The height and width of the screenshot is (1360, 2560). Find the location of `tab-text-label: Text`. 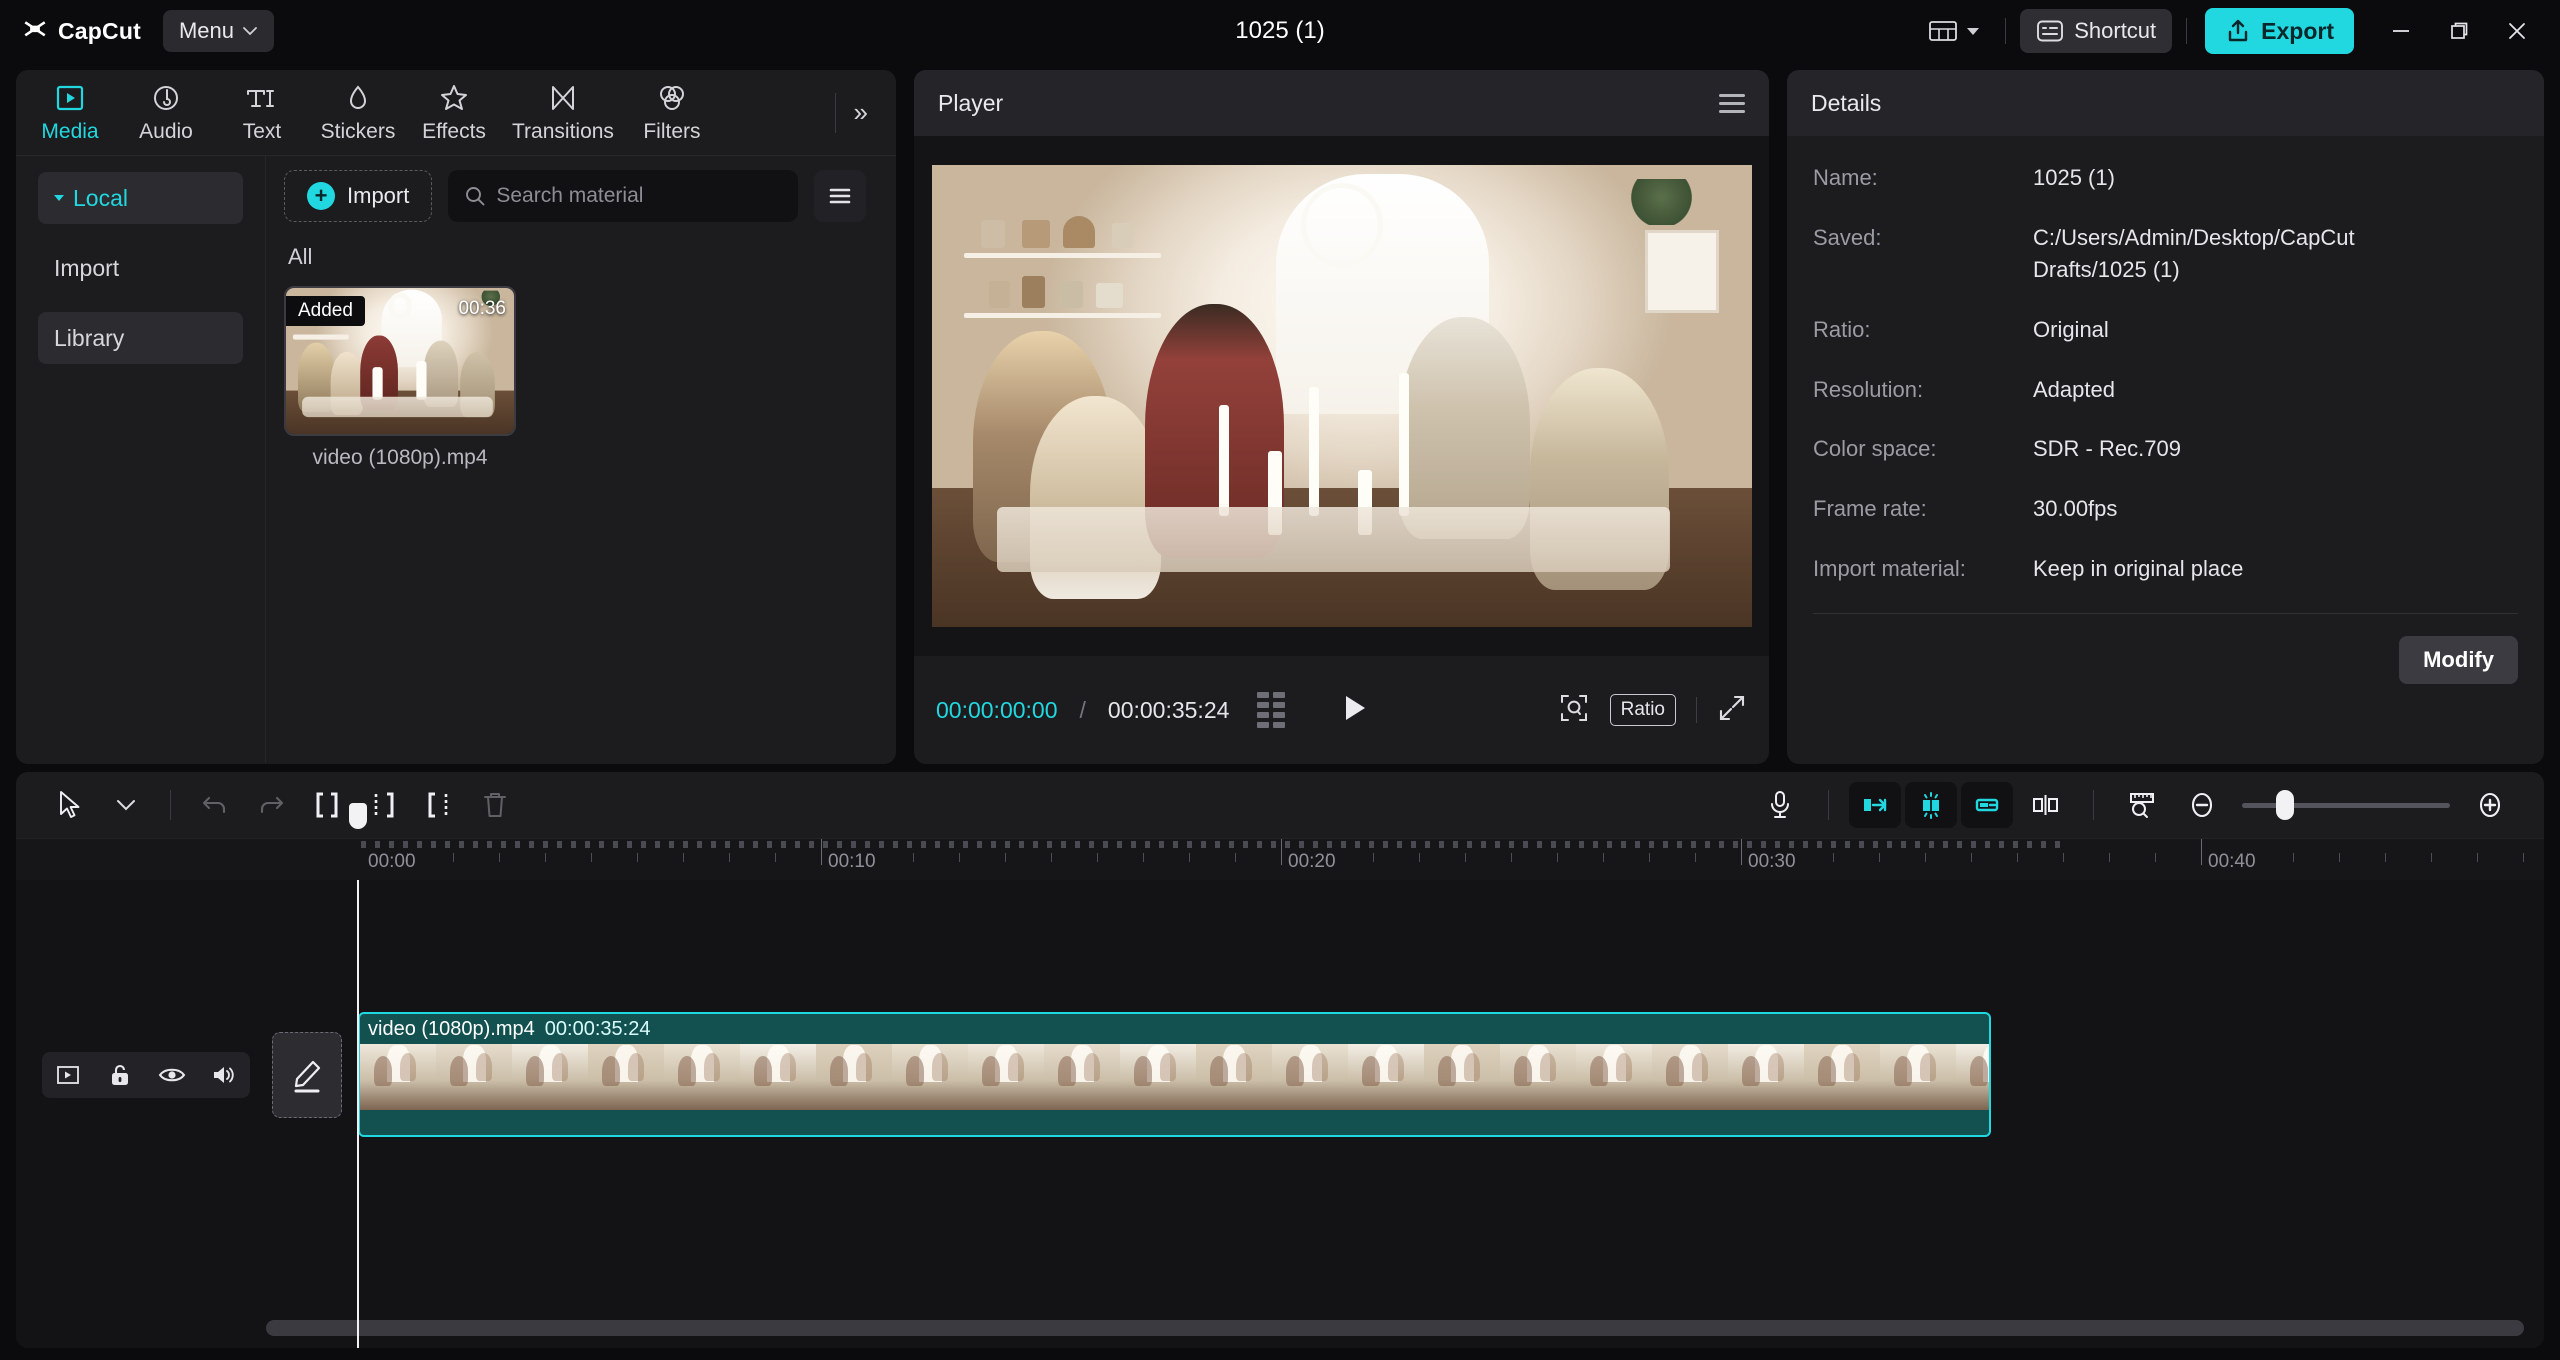

tab-text-label: Text is located at coordinates (262, 131).